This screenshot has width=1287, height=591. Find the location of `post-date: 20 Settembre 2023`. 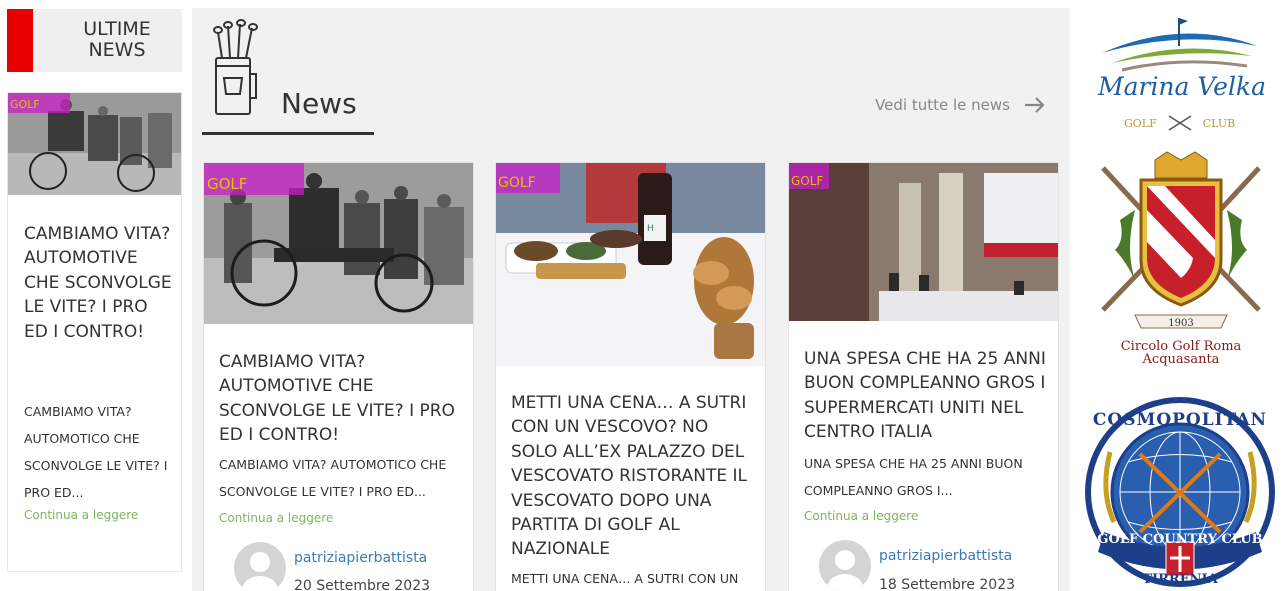

post-date: 20 Settembre 2023 is located at coordinates (362, 584).